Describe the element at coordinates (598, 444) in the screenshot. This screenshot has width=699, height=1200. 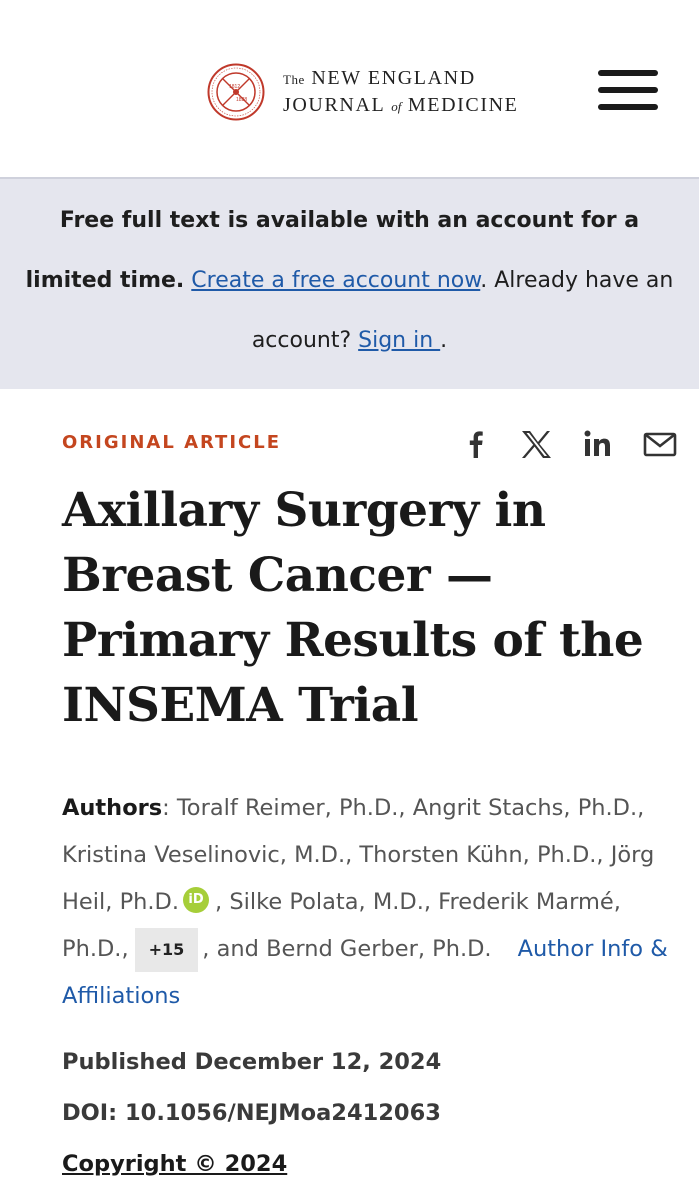
I see `linkedin-share-icon` at that location.